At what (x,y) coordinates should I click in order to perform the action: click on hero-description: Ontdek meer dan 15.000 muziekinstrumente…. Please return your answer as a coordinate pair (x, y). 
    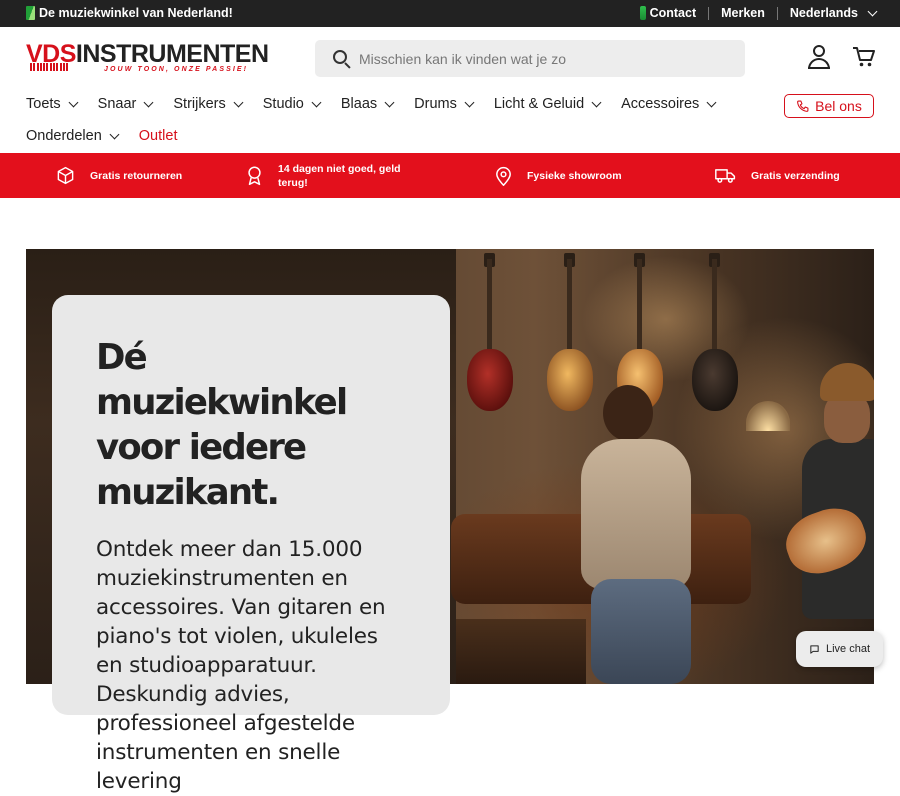
    Looking at the image, I should click on (241, 665).